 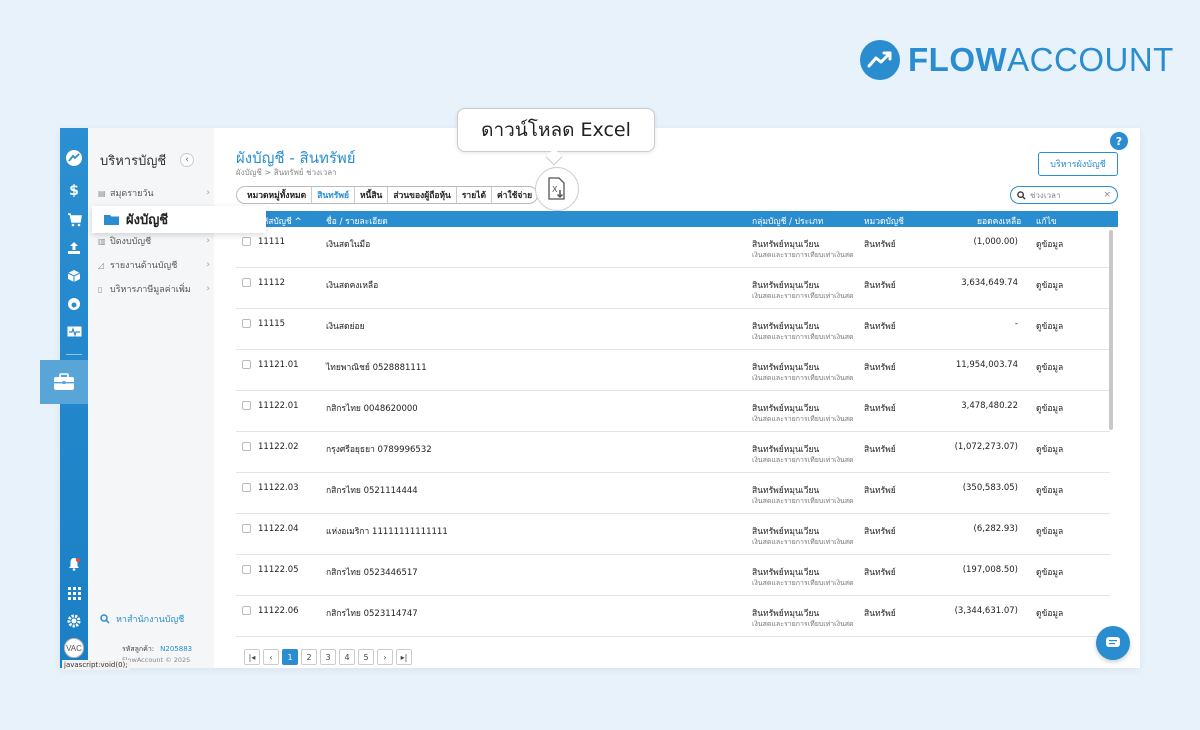 I want to click on scrollbar-thumb, so click(x=1111, y=330).